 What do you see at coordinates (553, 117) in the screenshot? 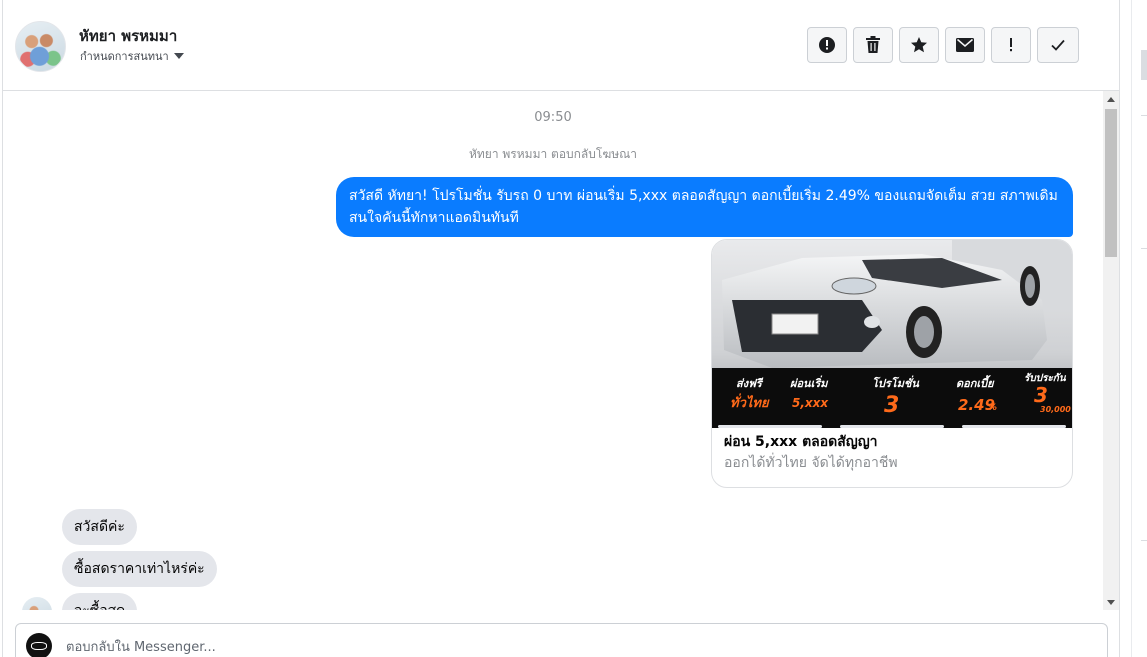
I see `message-timestamp: 09:50` at bounding box center [553, 117].